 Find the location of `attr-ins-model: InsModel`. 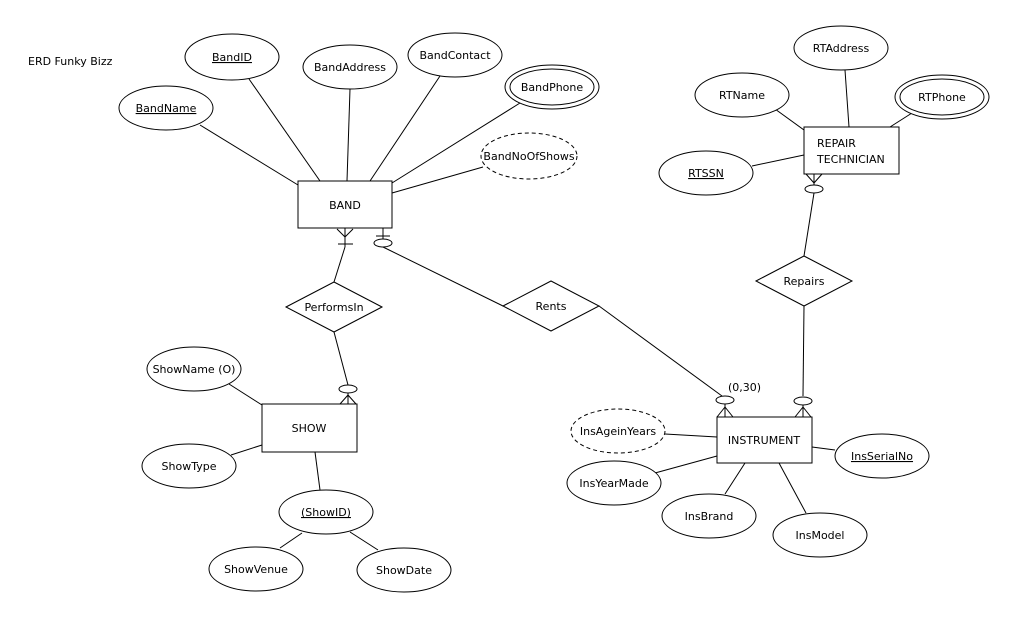

attr-ins-model: InsModel is located at coordinates (820, 535).